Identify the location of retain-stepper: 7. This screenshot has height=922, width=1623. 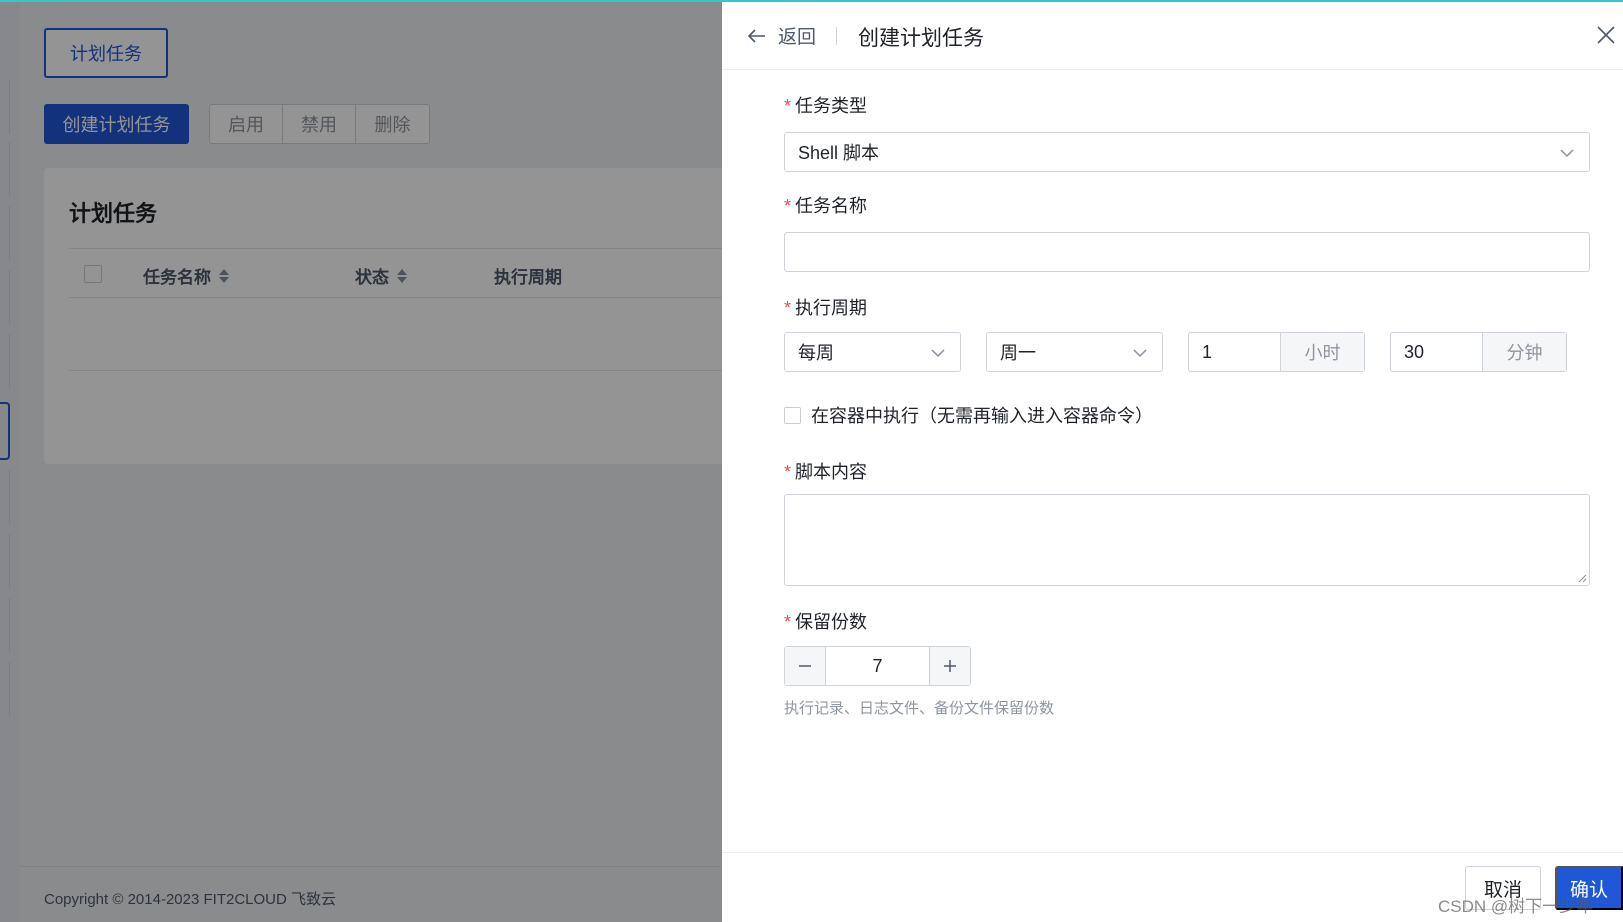
(877, 666).